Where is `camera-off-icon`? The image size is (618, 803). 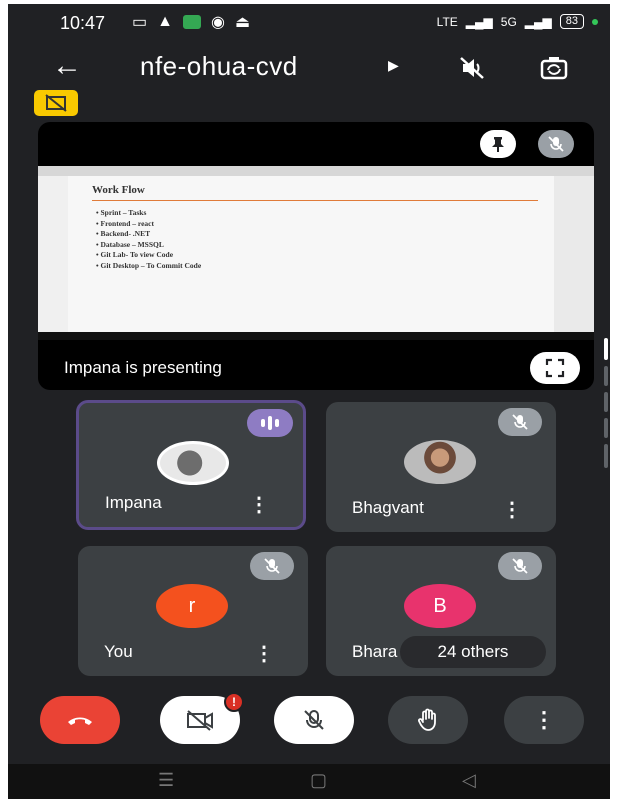
camera-off-icon is located at coordinates (200, 720).